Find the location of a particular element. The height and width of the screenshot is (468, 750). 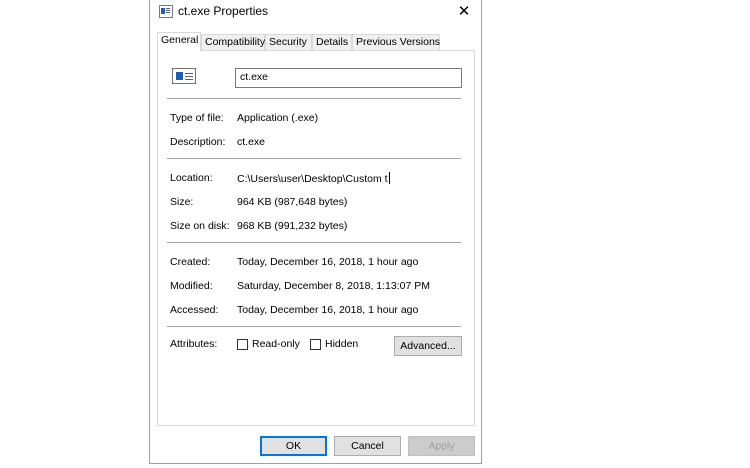

tab-details: Details is located at coordinates (332, 42).